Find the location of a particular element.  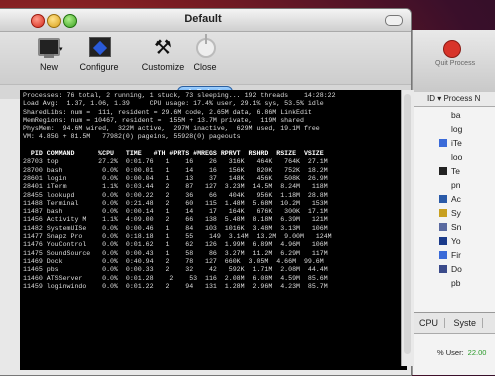

process-list-item: pb is located at coordinates (454, 283).